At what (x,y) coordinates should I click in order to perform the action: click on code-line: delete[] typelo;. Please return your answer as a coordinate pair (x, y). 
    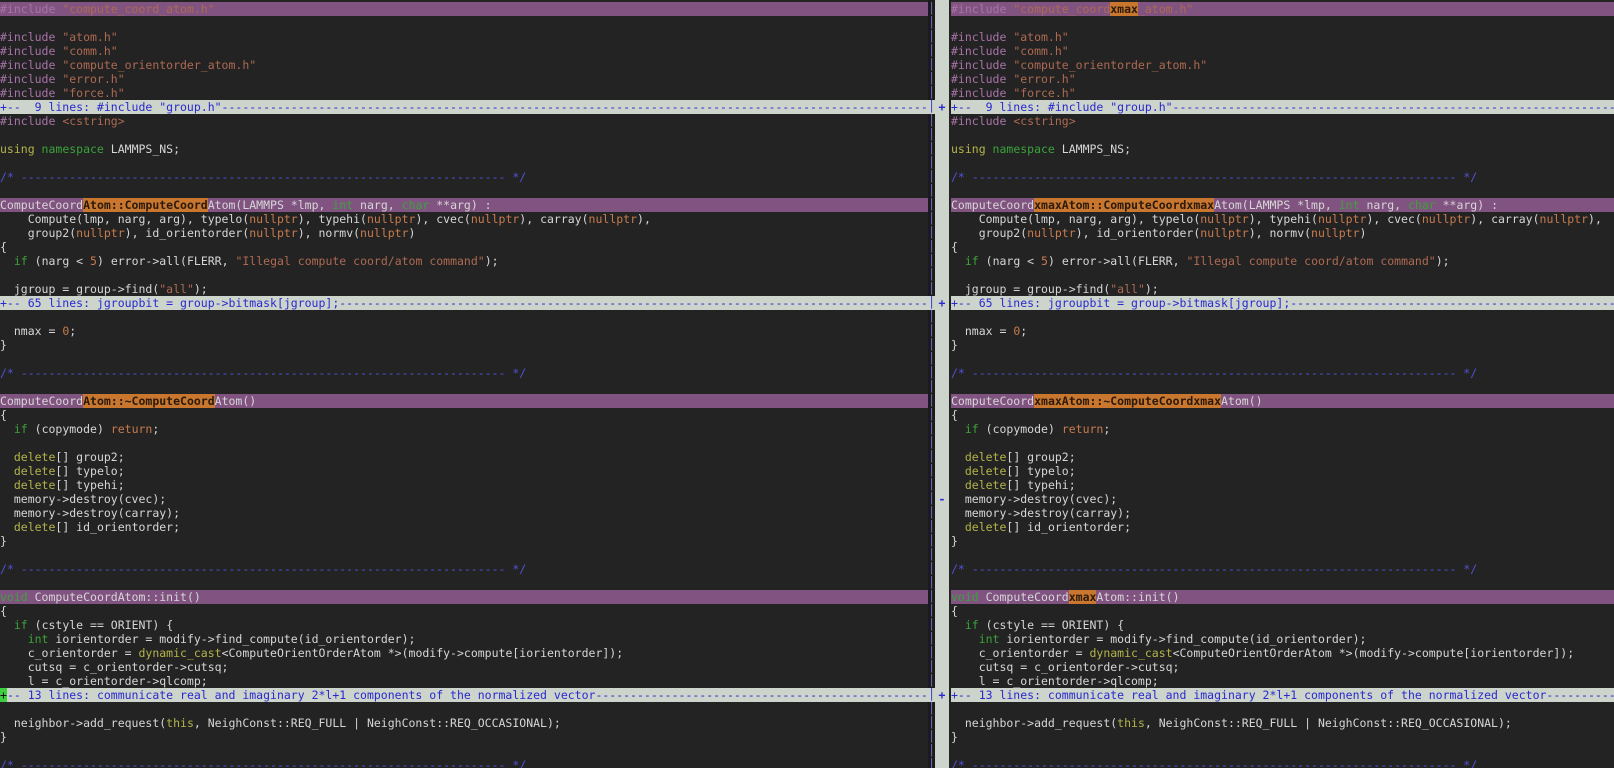
    Looking at the image, I should click on (1020, 471).